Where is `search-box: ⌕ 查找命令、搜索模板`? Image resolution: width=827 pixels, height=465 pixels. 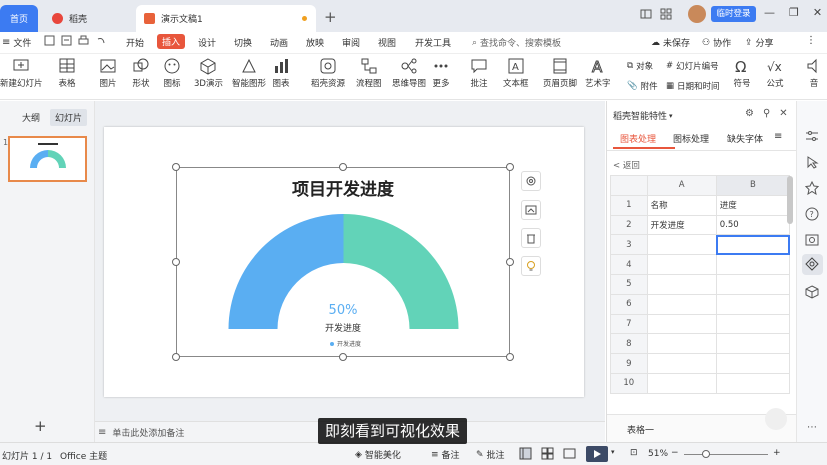
search-box: ⌕ 查找命令、搜索模板 is located at coordinates (516, 43).